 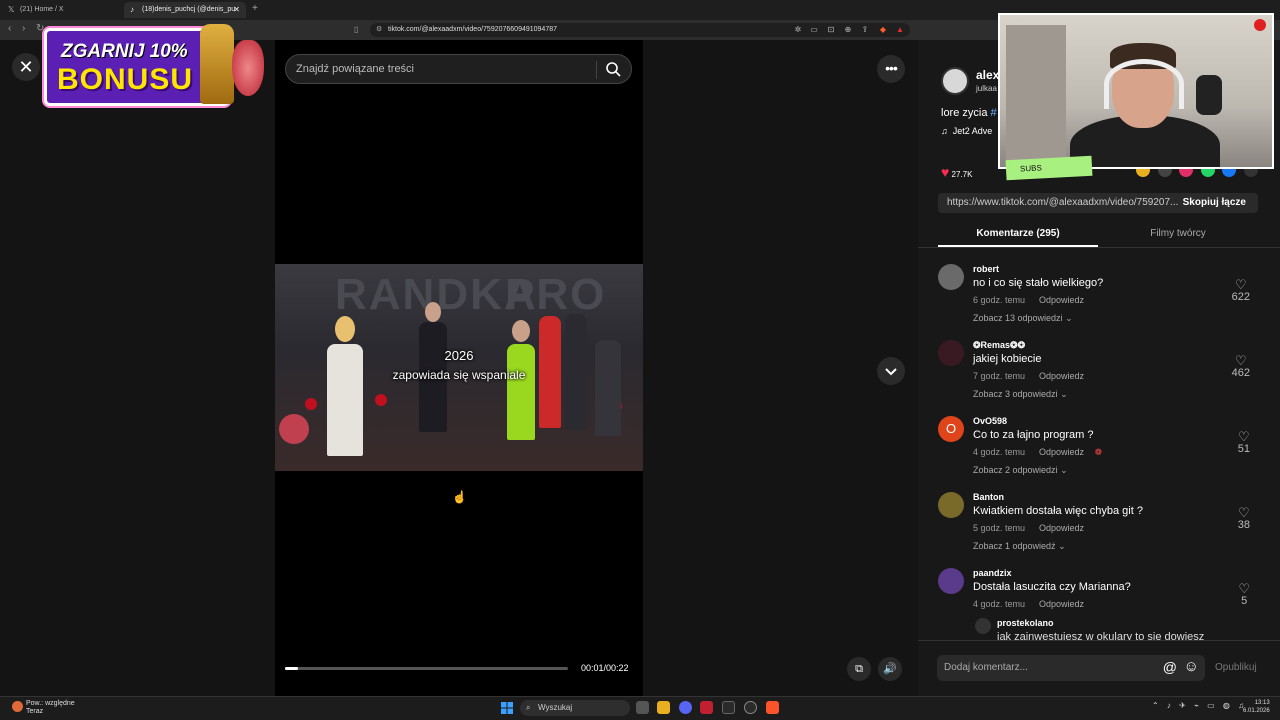 What do you see at coordinates (17, 706) in the screenshot?
I see `weather-icon` at bounding box center [17, 706].